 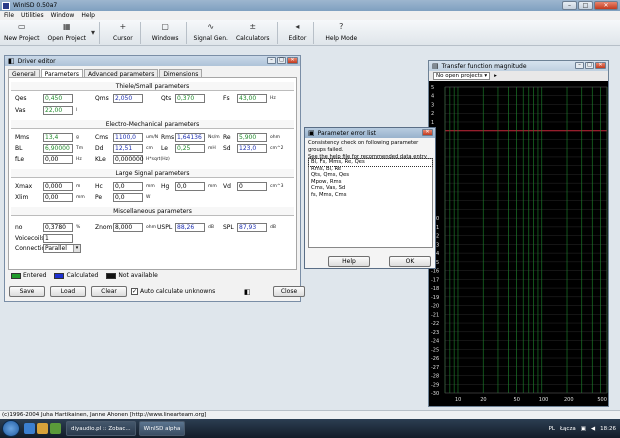 What do you see at coordinates (121, 73) in the screenshot?
I see `tab-advanced-parameters: Advanced parameters` at bounding box center [121, 73].